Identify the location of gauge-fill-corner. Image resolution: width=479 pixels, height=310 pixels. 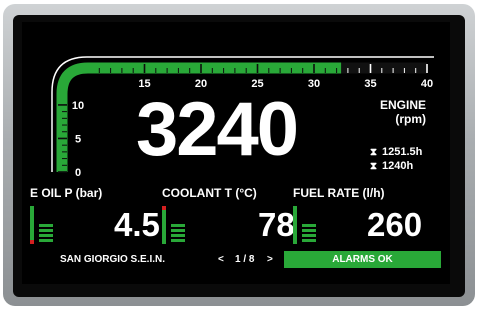
(72, 117).